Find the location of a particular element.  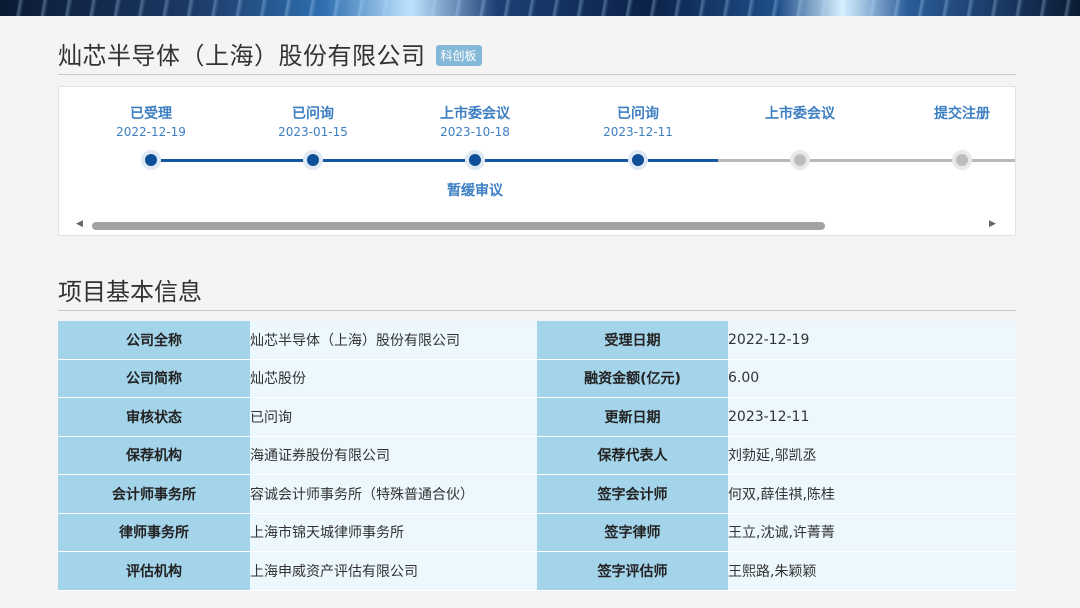

timeline-step-2: 已问询 2023-01-15 is located at coordinates (313, 121).